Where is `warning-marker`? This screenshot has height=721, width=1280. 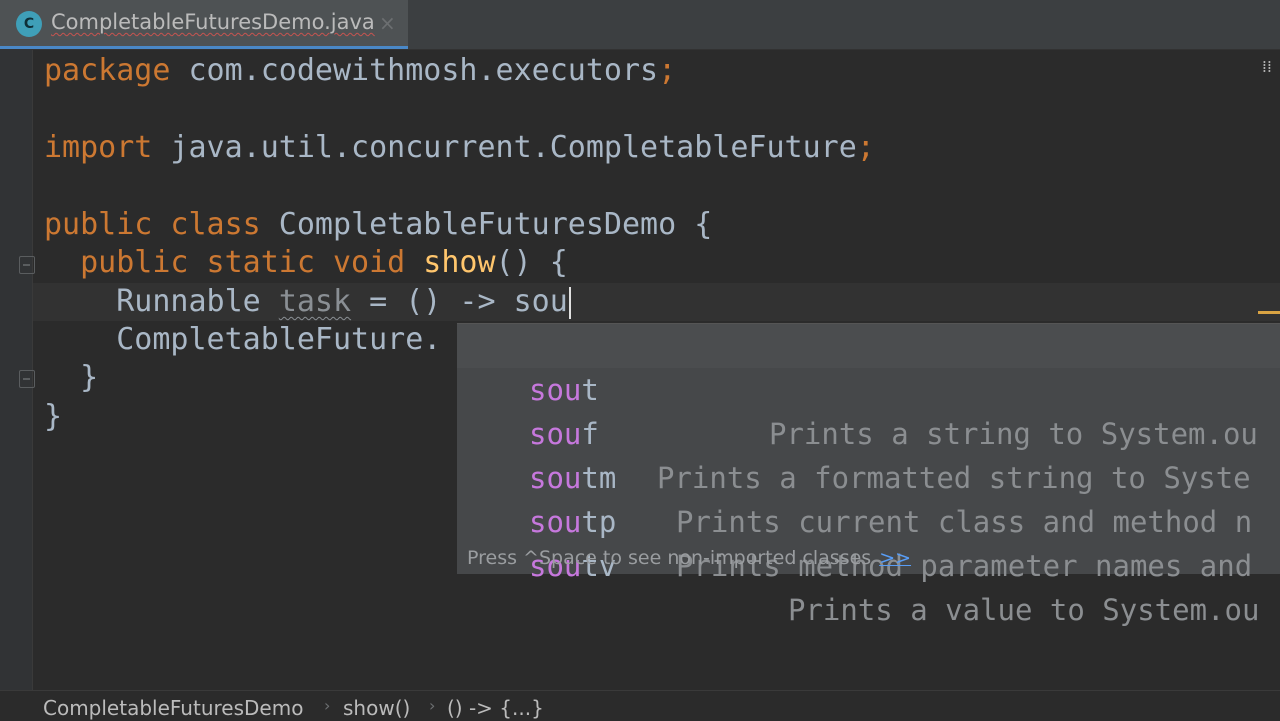 warning-marker is located at coordinates (1269, 312).